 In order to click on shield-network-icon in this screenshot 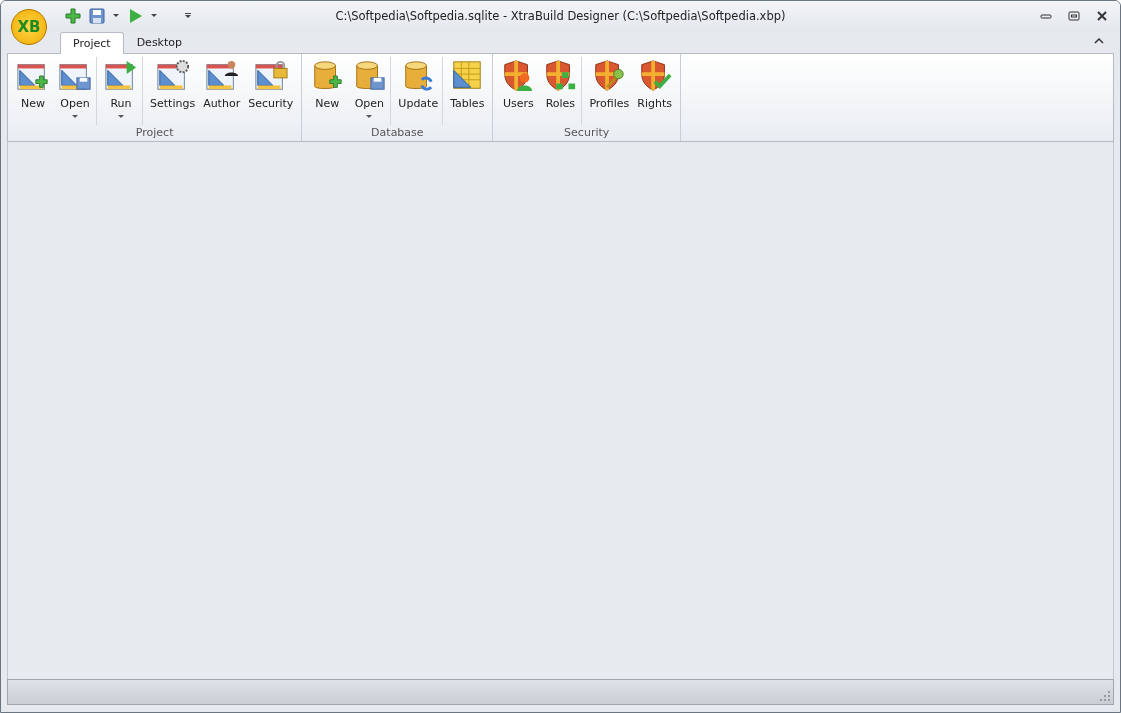, I will do `click(560, 76)`.